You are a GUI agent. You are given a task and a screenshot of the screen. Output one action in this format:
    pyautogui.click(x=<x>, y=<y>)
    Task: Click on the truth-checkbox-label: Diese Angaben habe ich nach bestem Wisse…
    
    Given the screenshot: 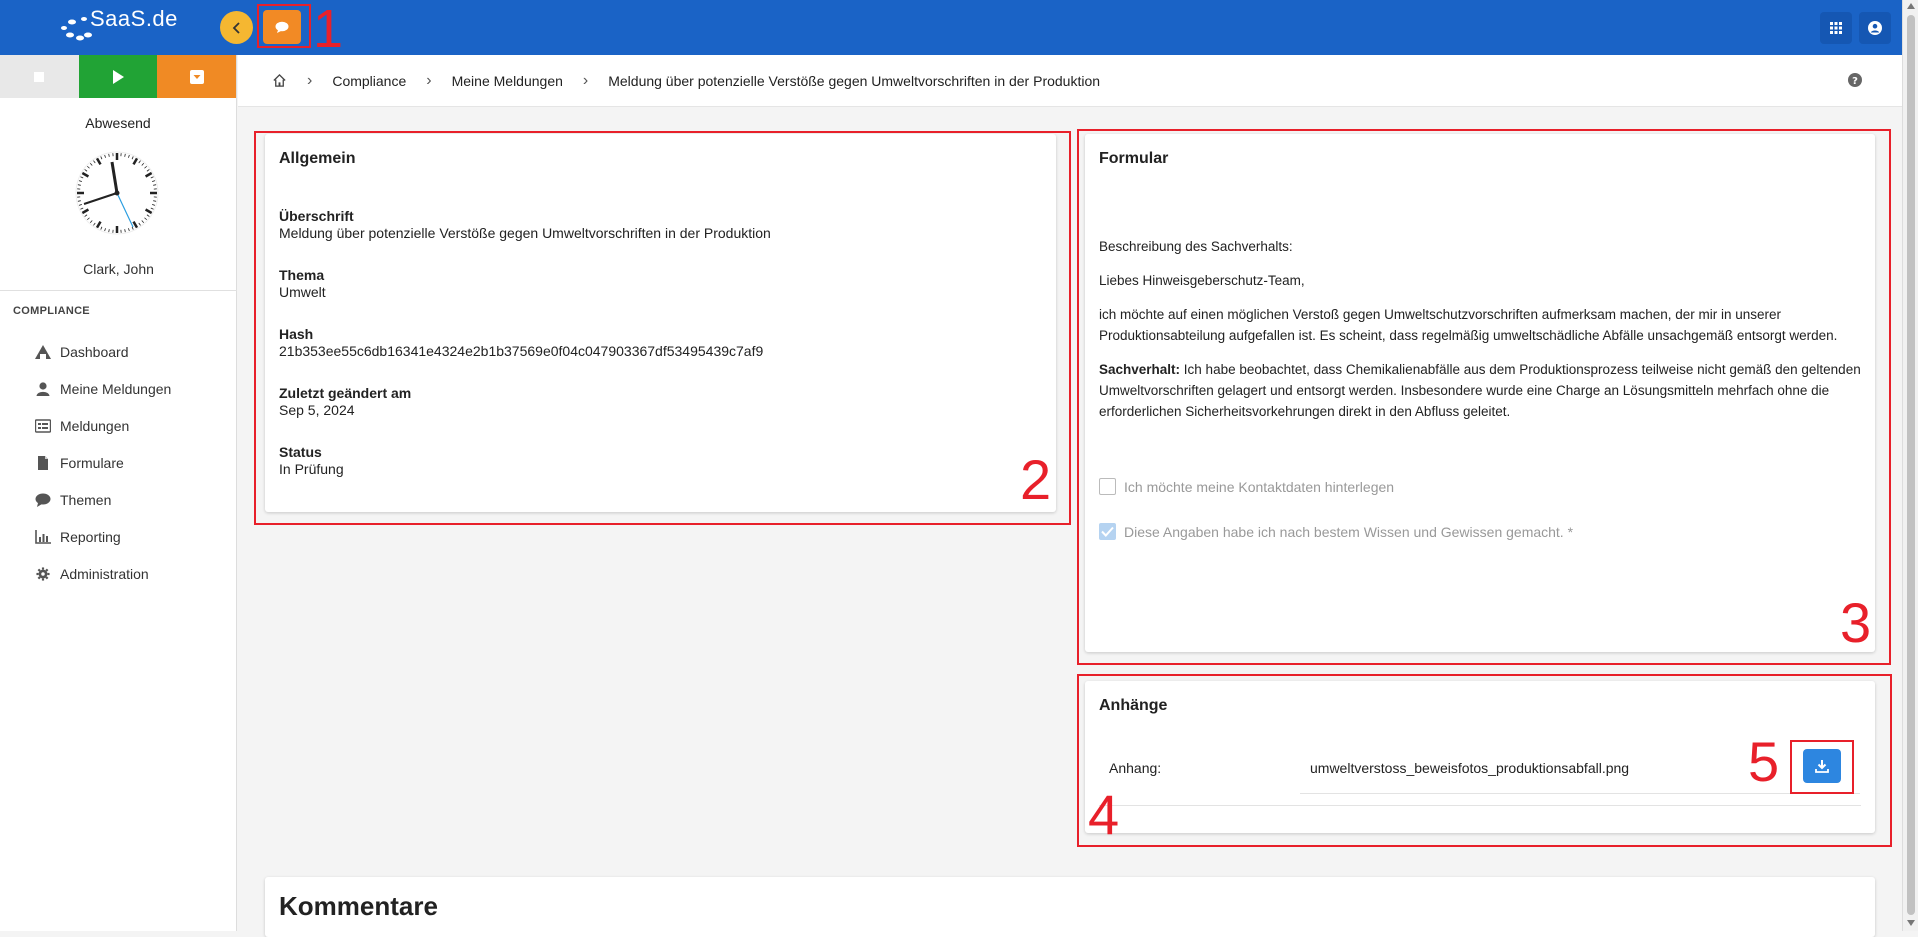 What is the action you would take?
    pyautogui.click(x=1348, y=532)
    